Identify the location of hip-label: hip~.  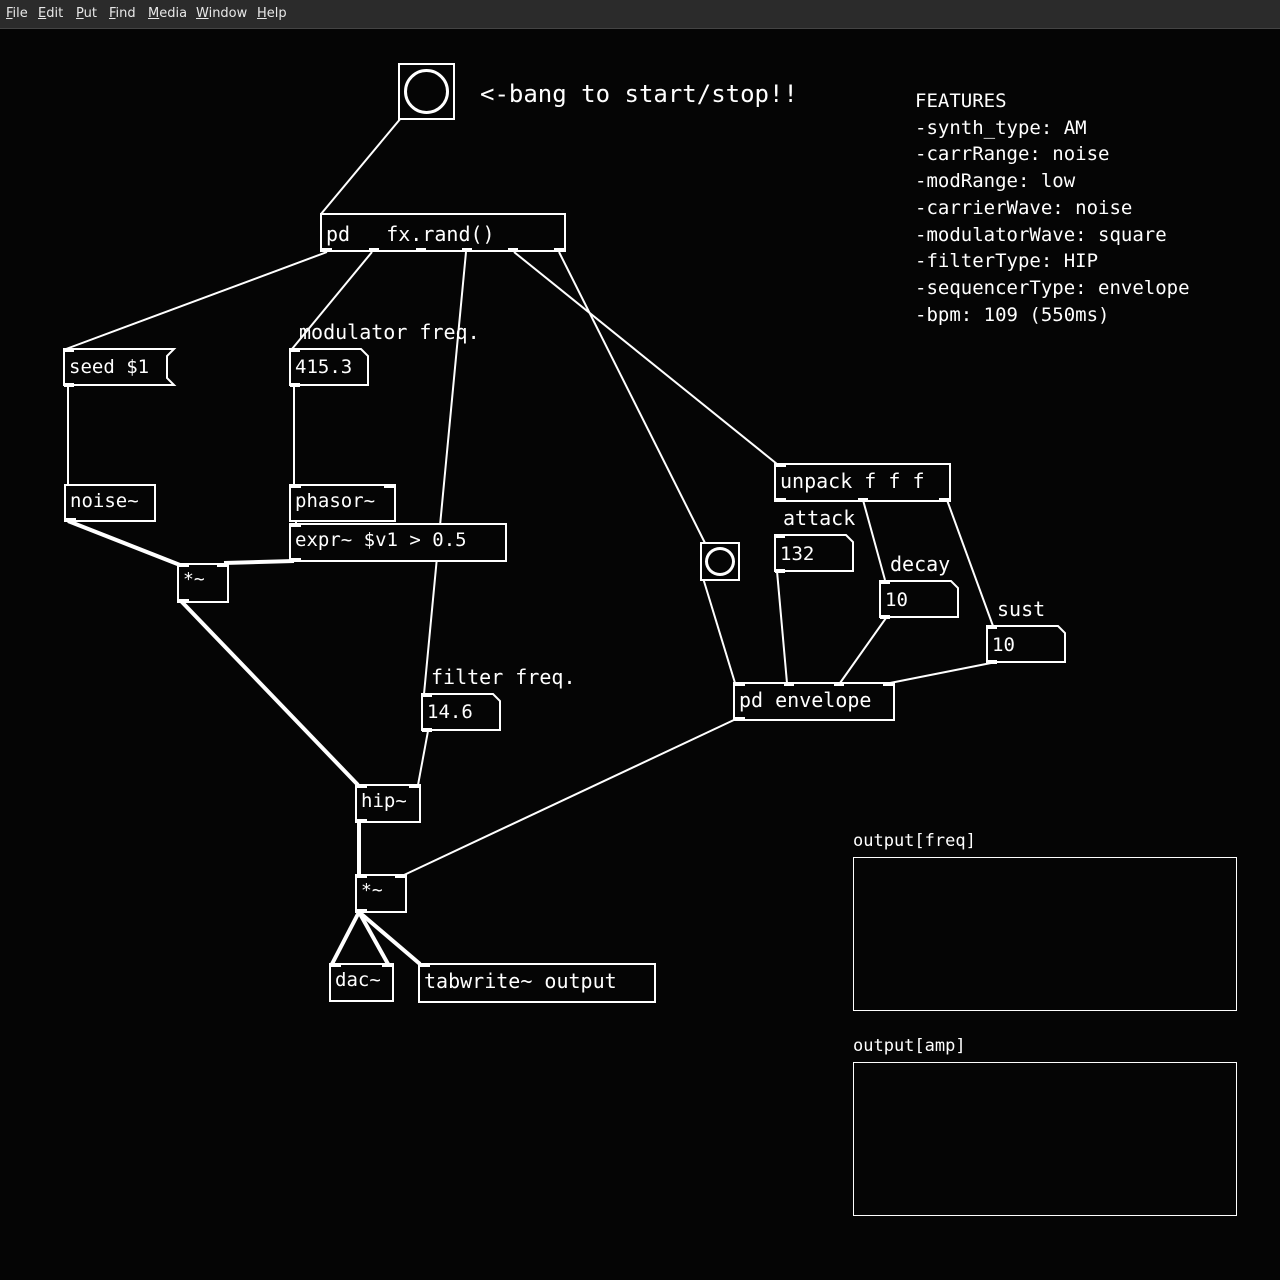
(384, 801).